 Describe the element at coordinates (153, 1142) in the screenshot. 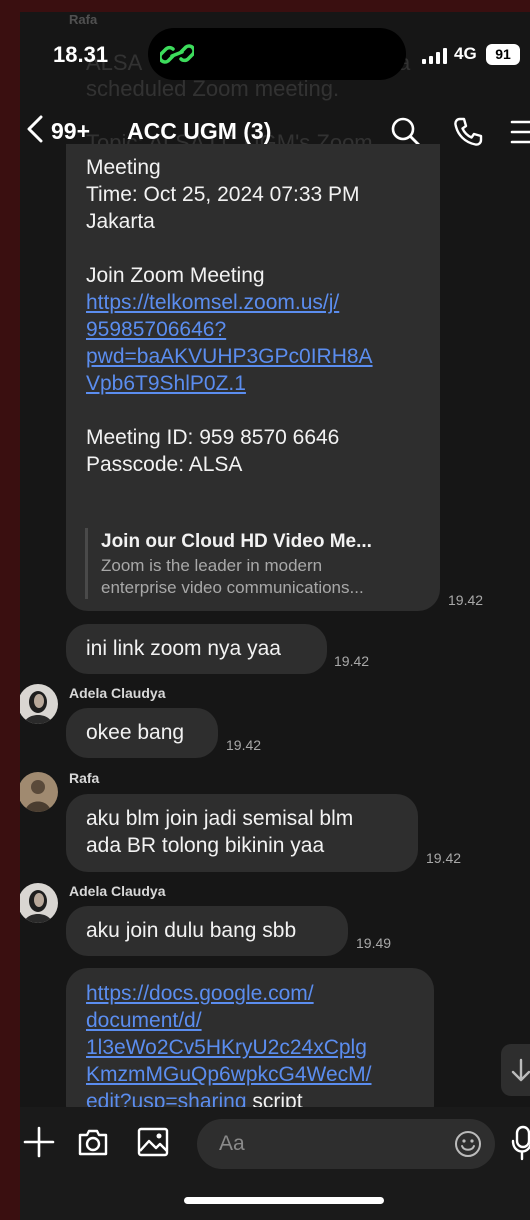

I see `image-icon` at that location.